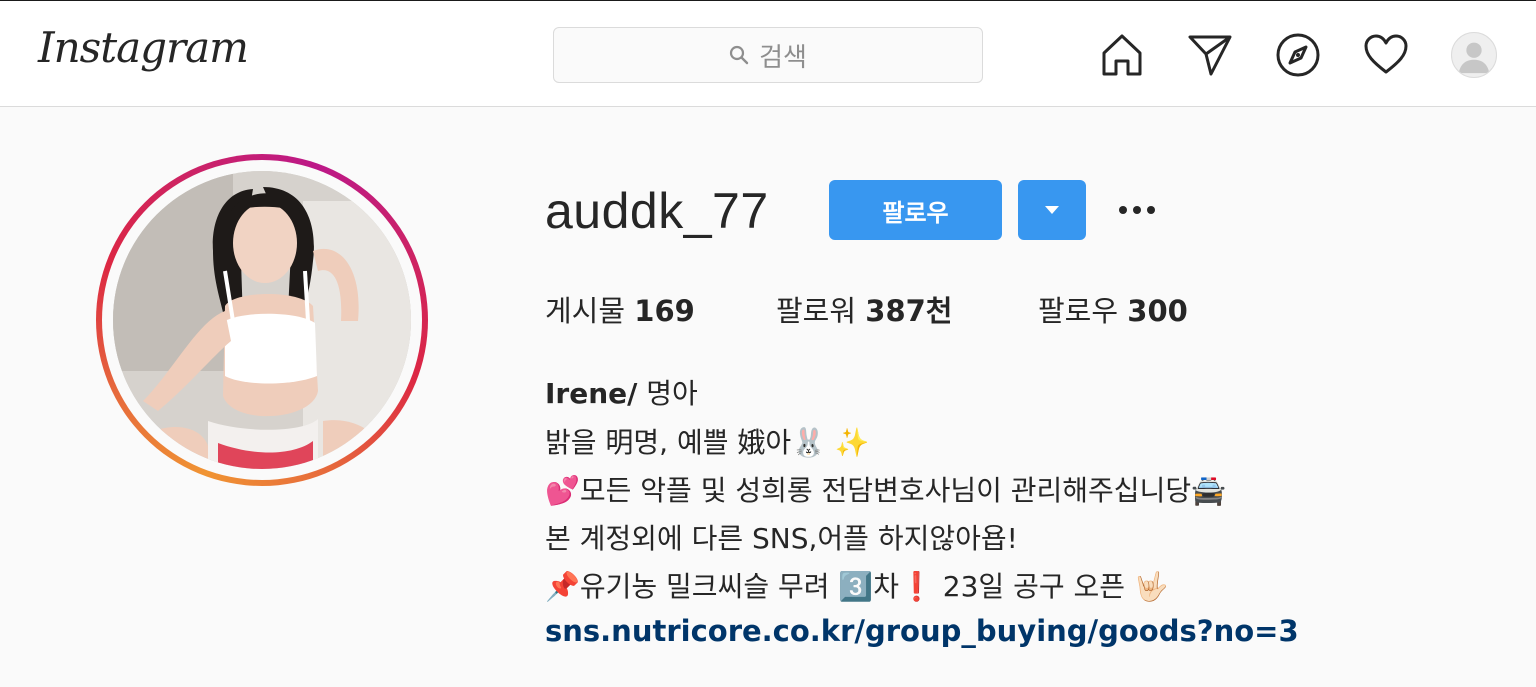 The width and height of the screenshot is (1536, 687). I want to click on bio-line-4: 📌유기농 밀크씨슬 무려 3️⃣차❗️ 23일 공구 오픈 🤟🏻, so click(857, 586).